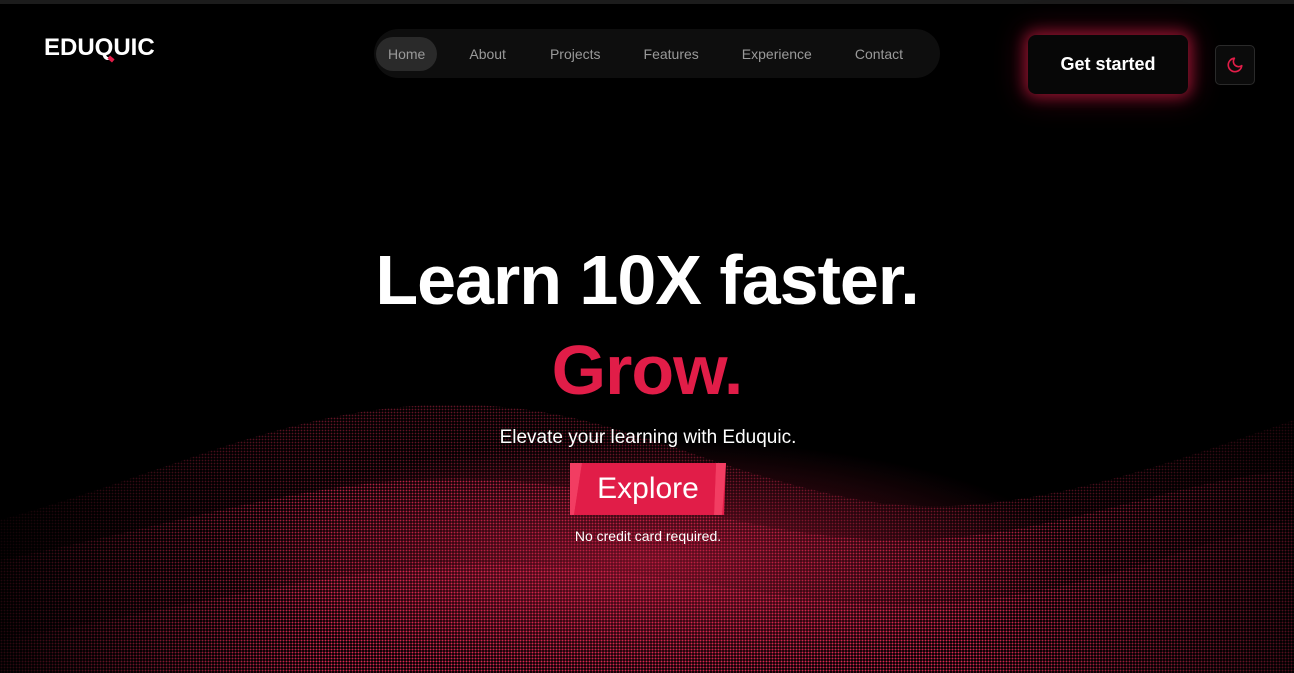  I want to click on brand-logo: EDUQUIC, so click(99, 48).